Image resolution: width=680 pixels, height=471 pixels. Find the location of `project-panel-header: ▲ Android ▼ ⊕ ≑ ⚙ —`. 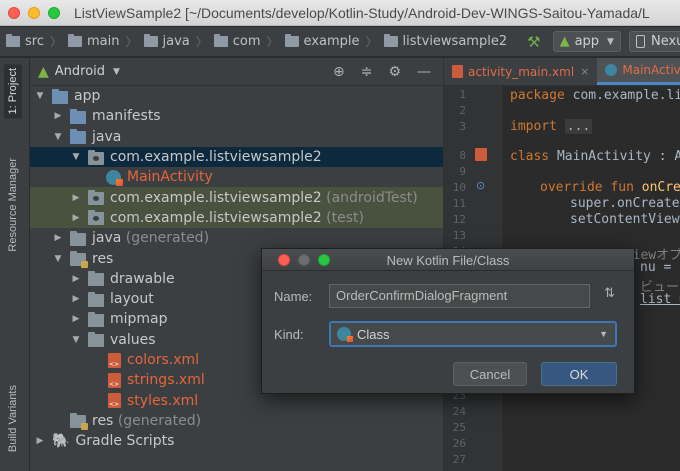

project-panel-header: ▲ Android ▼ ⊕ ≑ ⚙ — is located at coordinates (236, 72).